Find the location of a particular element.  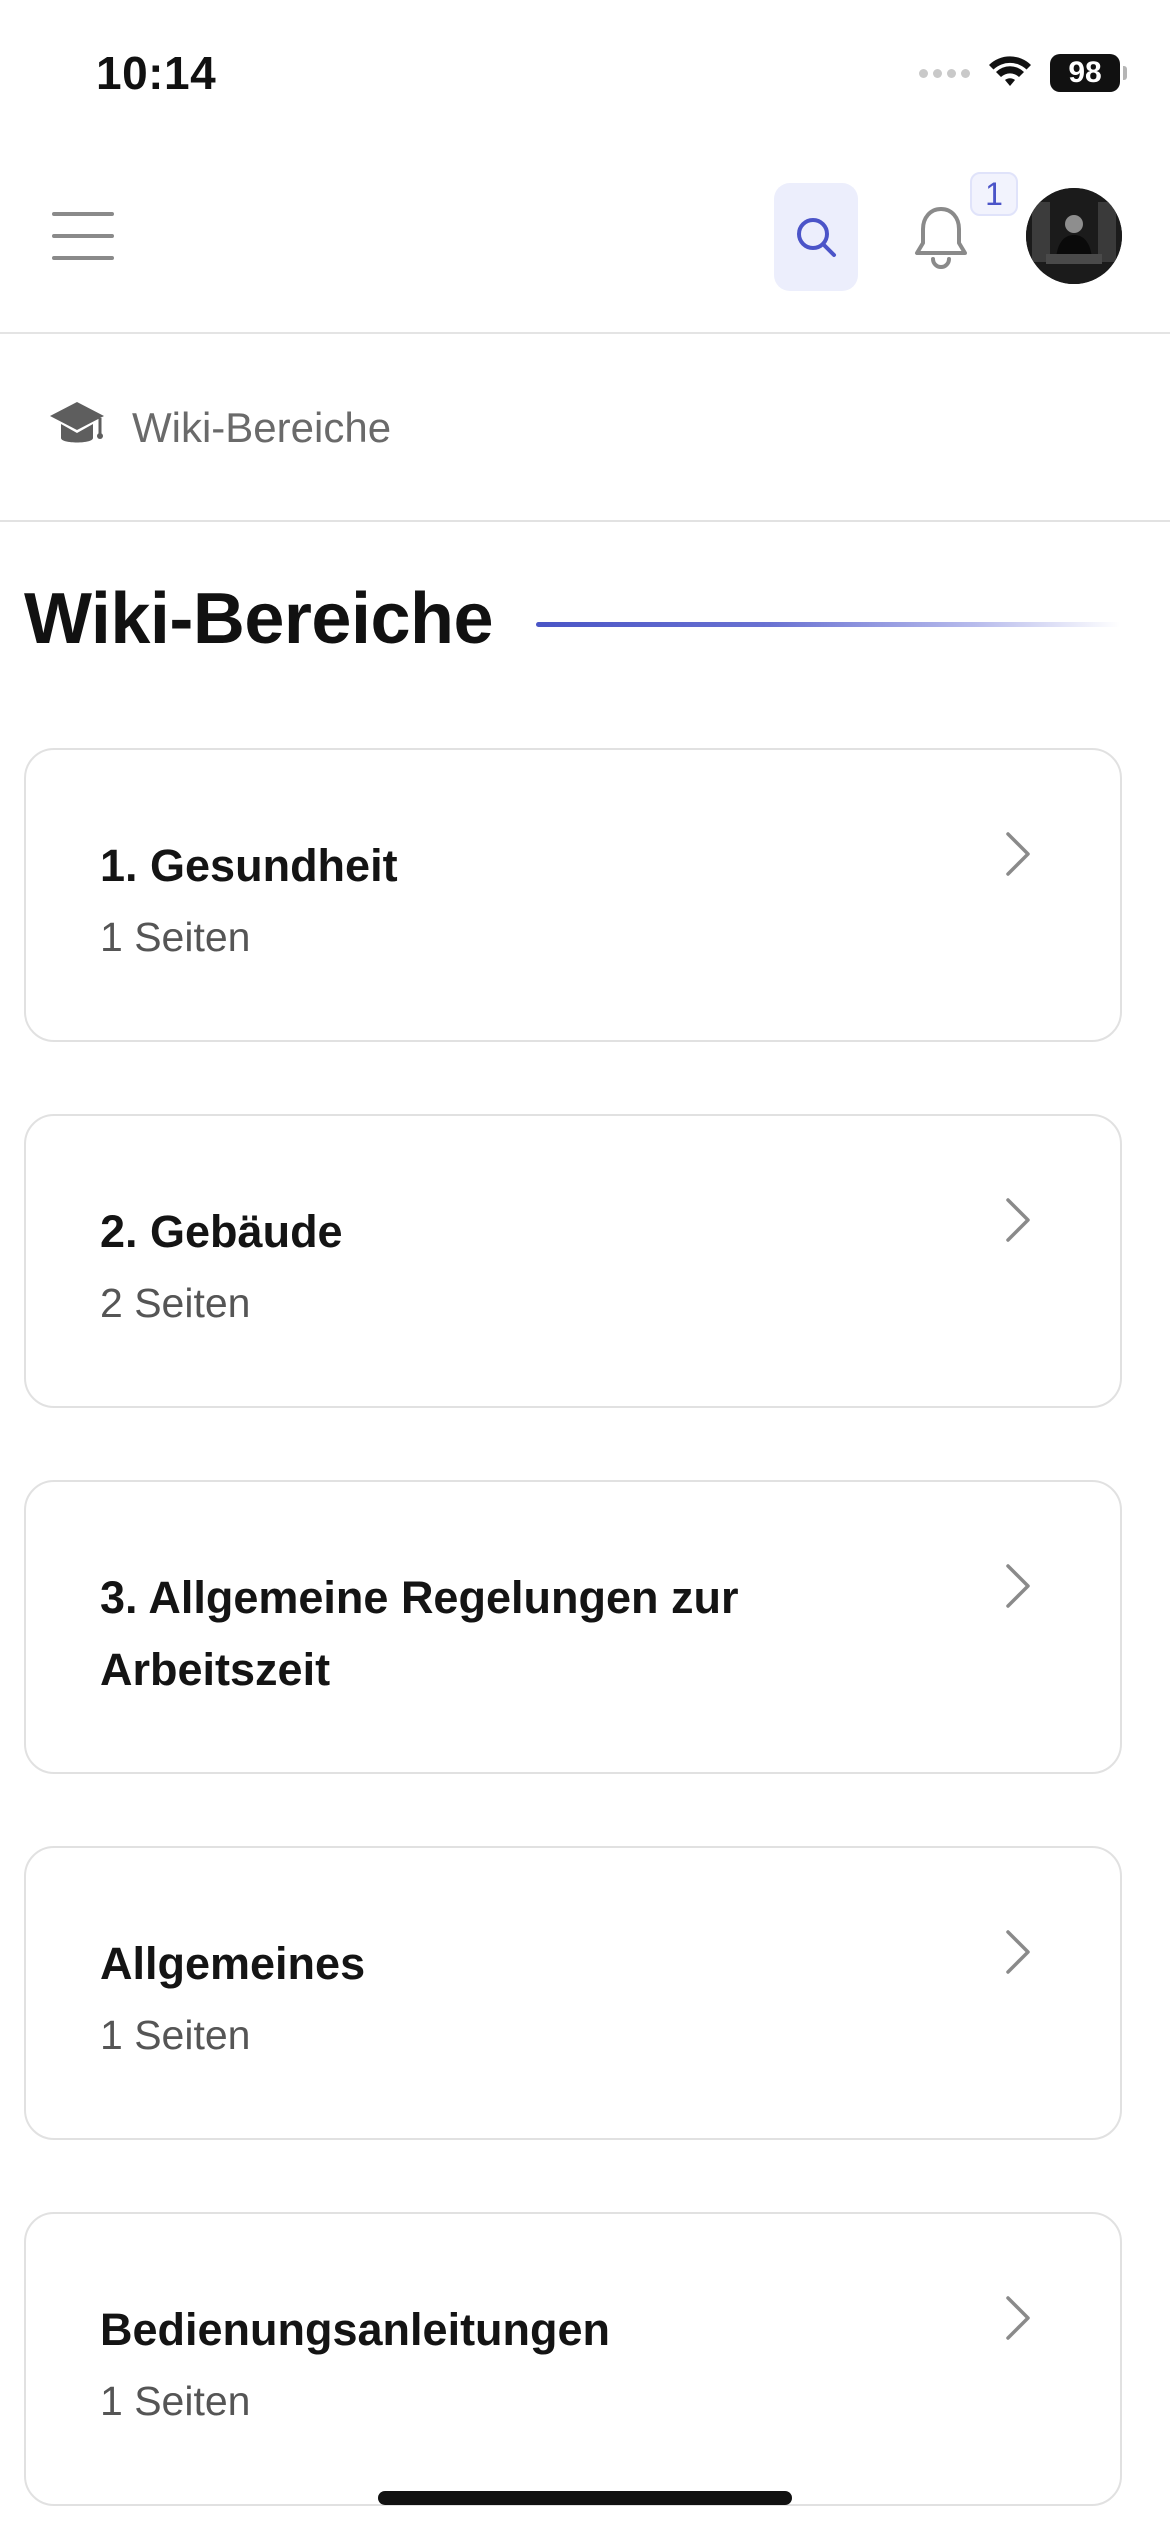

notification-badge: 1 is located at coordinates (994, 194).